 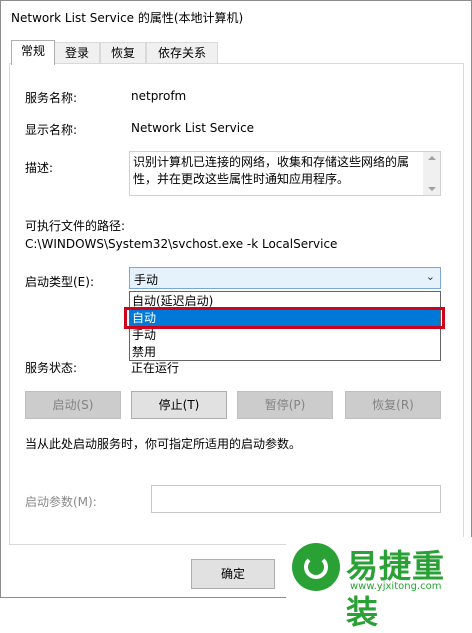 What do you see at coordinates (51, 130) in the screenshot?
I see `display-name-label: 显示名称:` at bounding box center [51, 130].